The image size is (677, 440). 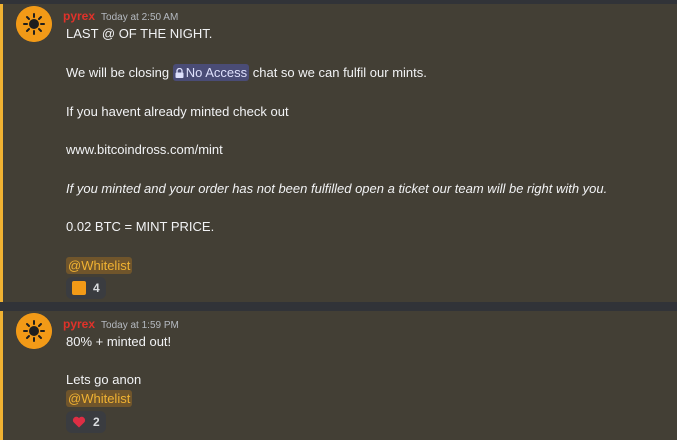 I want to click on reaction-count: 4, so click(x=96, y=288).